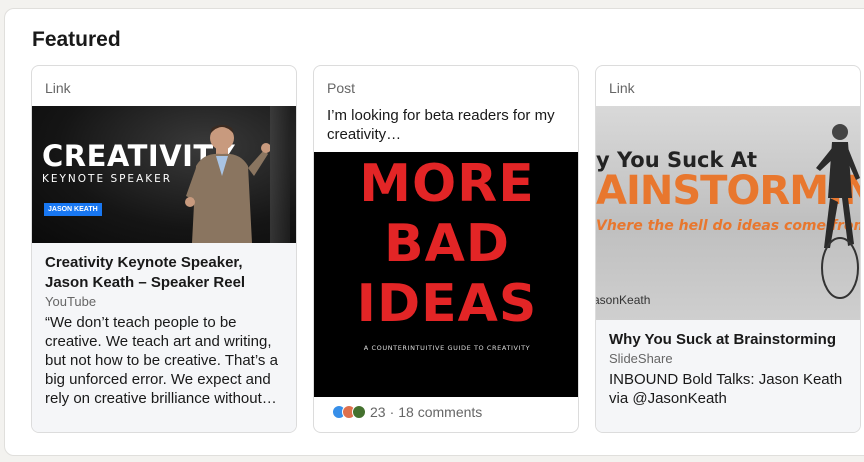 This screenshot has width=864, height=462. Describe the element at coordinates (73, 209) in the screenshot. I see `thumbnail-name-tag: JASON KEATH` at that location.